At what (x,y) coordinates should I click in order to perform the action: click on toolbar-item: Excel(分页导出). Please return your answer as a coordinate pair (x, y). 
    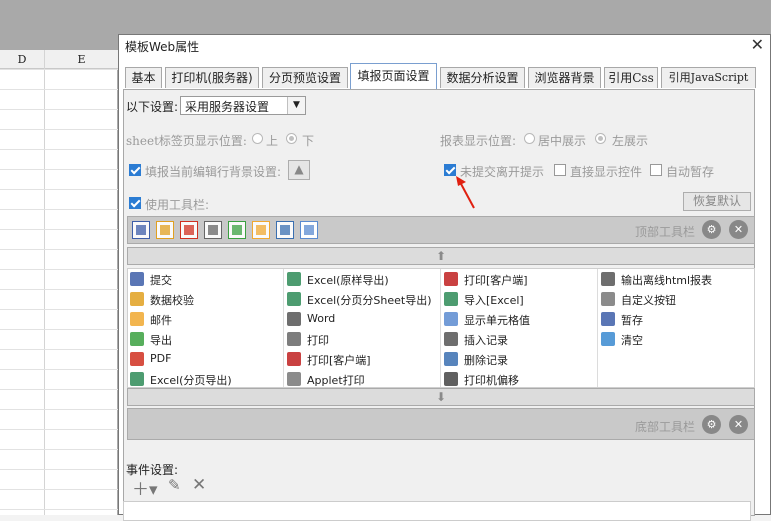
    Looking at the image, I should click on (206, 380).